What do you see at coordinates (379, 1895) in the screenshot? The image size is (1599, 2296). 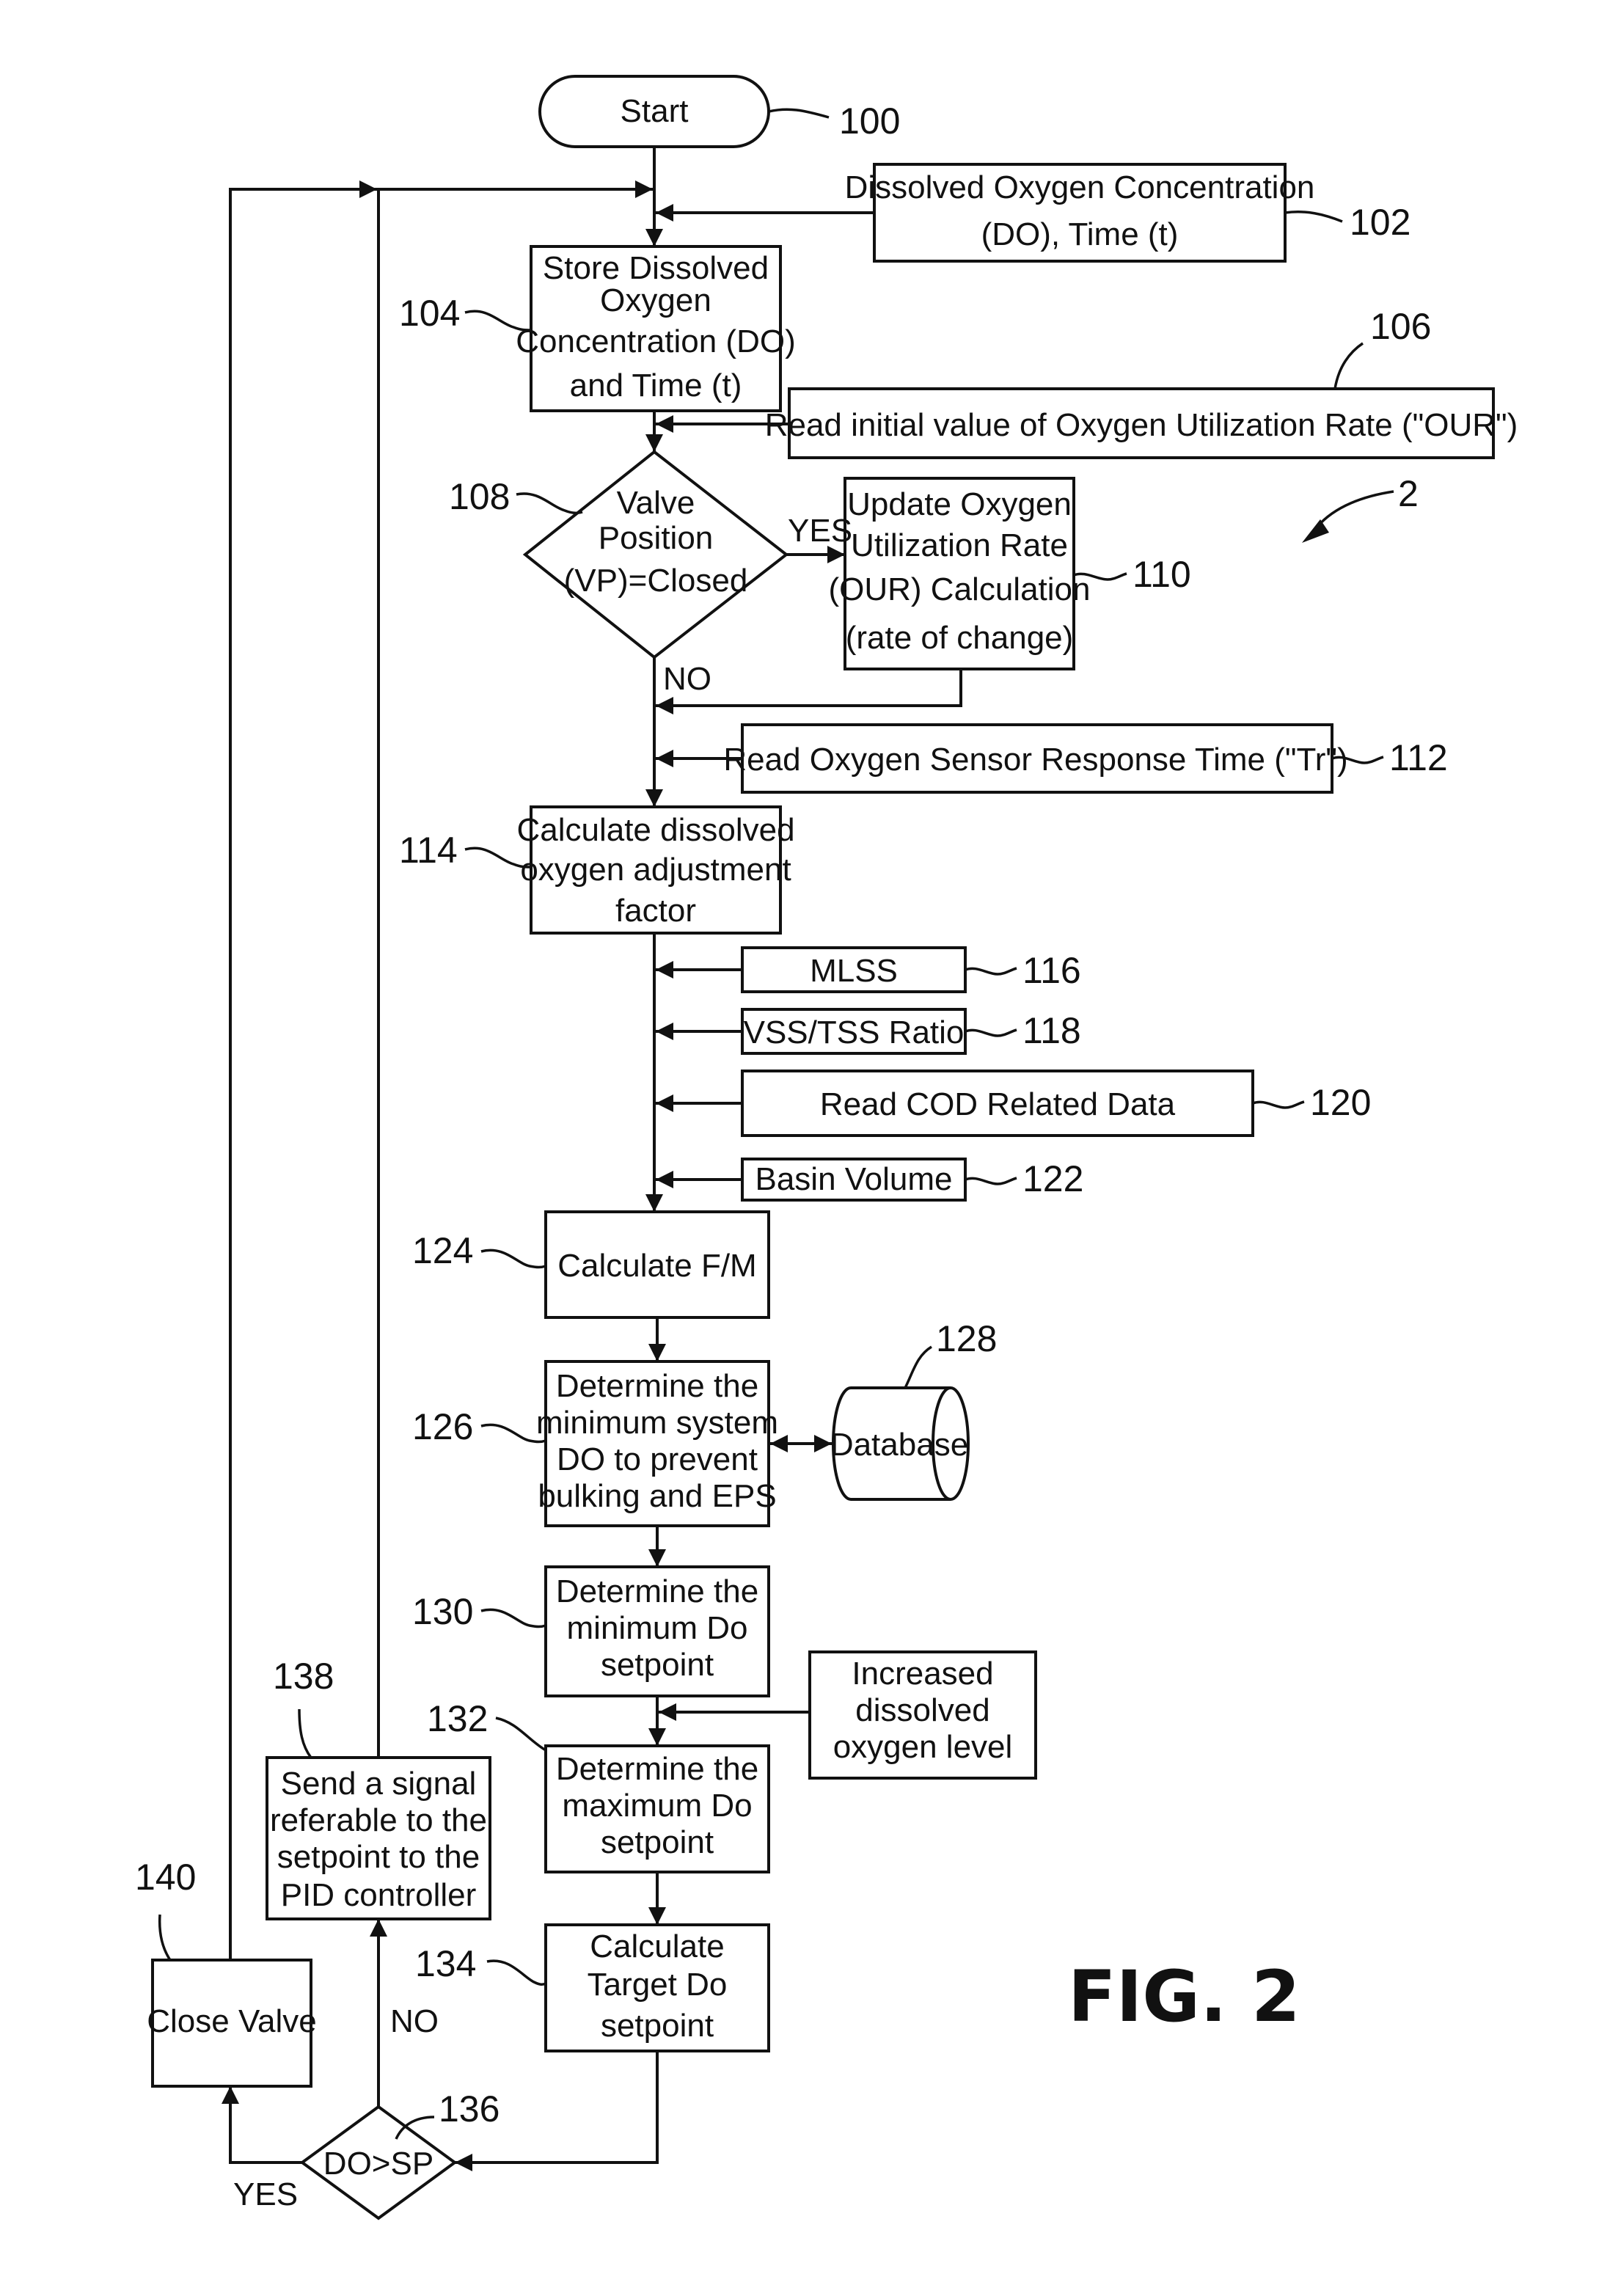 I see `send-signal-line-4: PID controller` at bounding box center [379, 1895].